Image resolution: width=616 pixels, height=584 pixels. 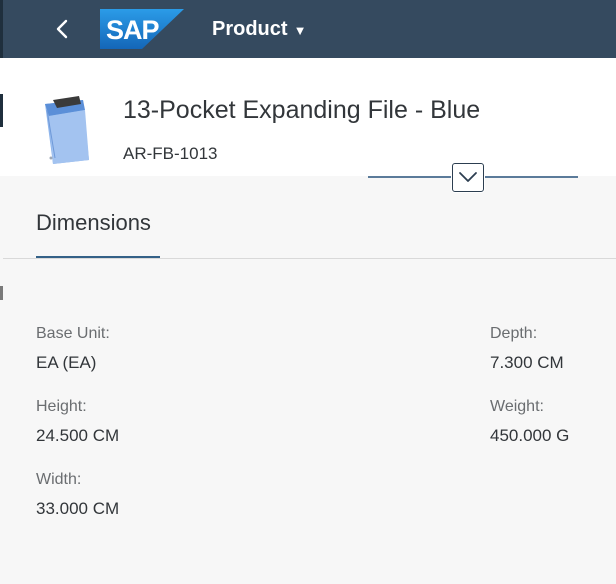 I want to click on shell-bar: SAP Product ▼, so click(x=309, y=29).